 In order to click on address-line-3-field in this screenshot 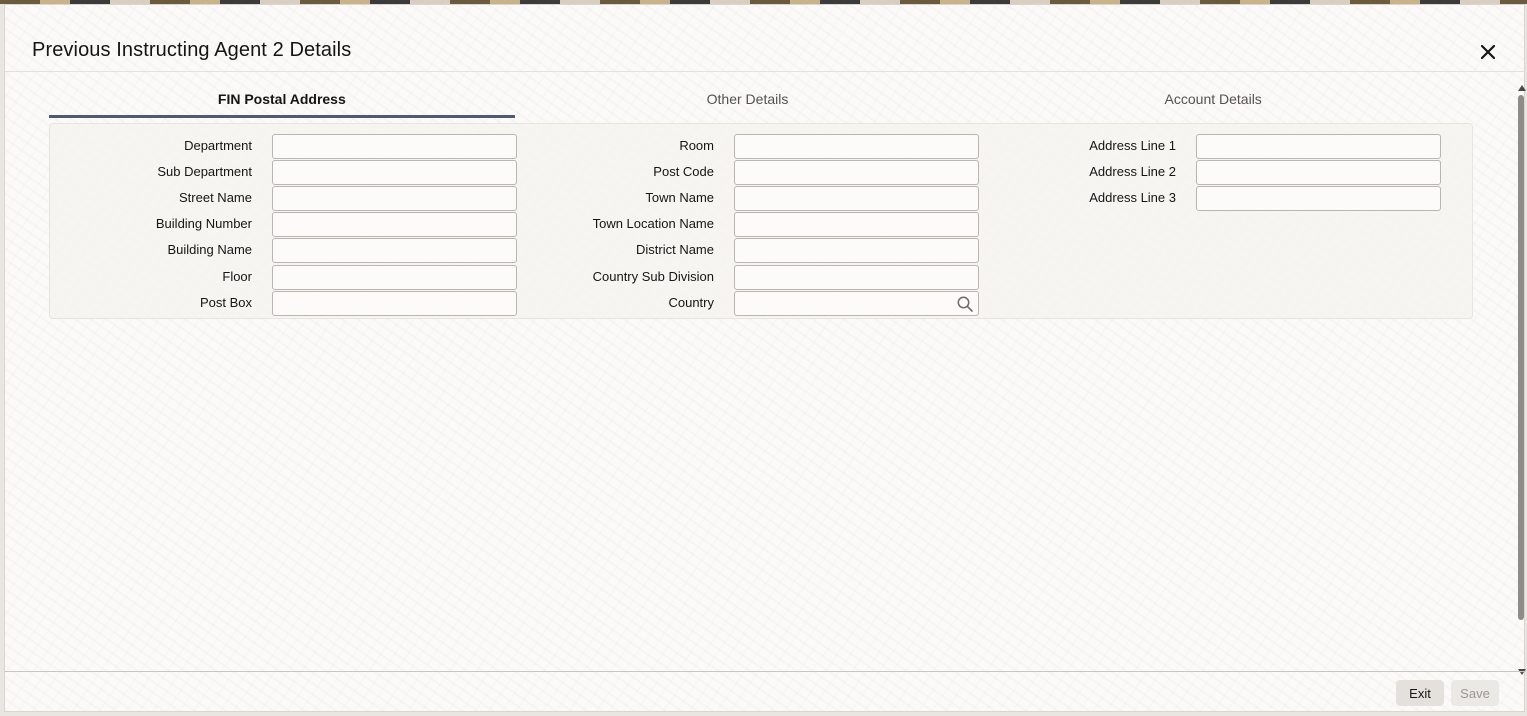, I will do `click(1318, 198)`.